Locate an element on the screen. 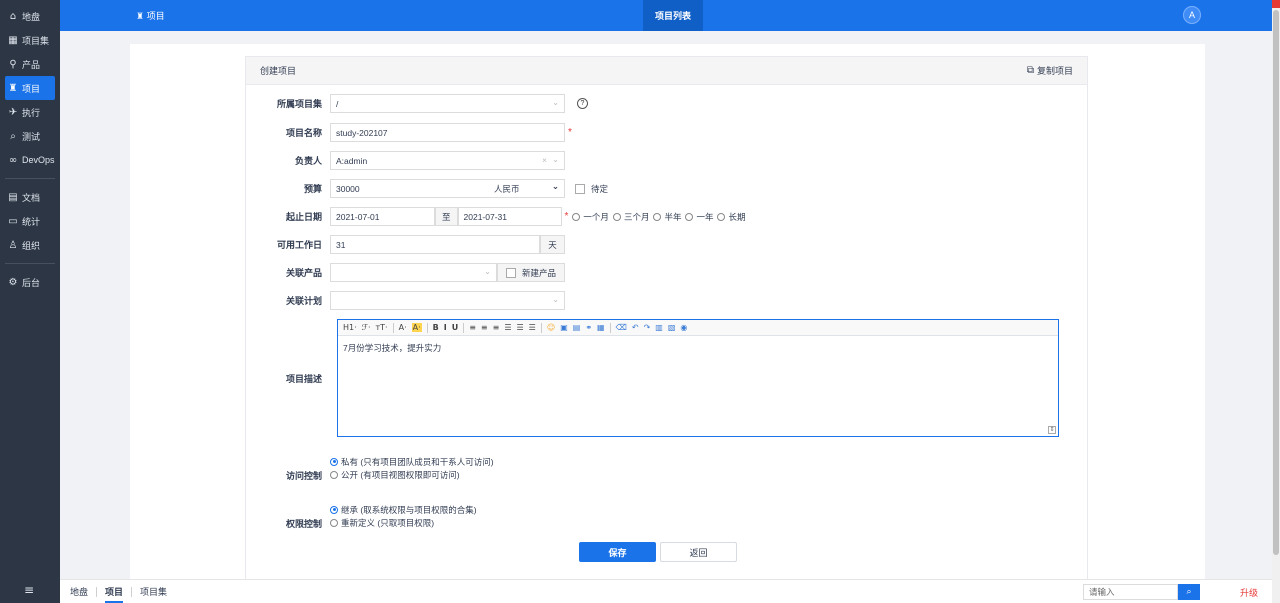 The image size is (1280, 603). toolbar-button: ▦ is located at coordinates (601, 327).